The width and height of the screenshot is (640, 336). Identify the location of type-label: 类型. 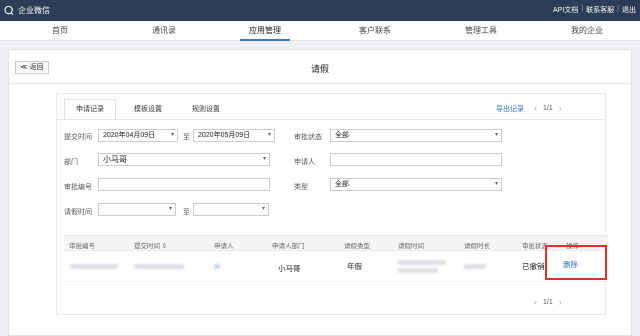
(301, 187).